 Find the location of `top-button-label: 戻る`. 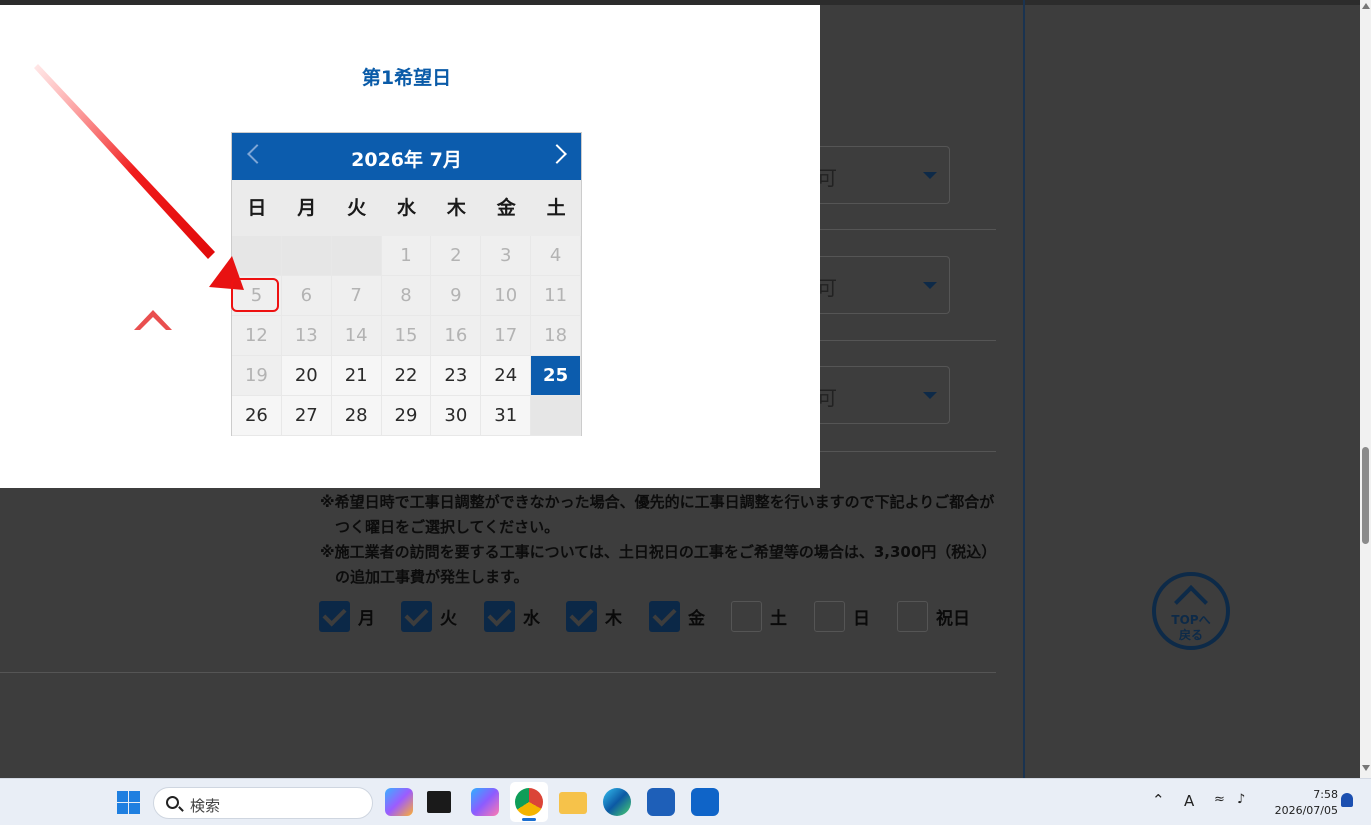

top-button-label: 戻る is located at coordinates (1190, 635).